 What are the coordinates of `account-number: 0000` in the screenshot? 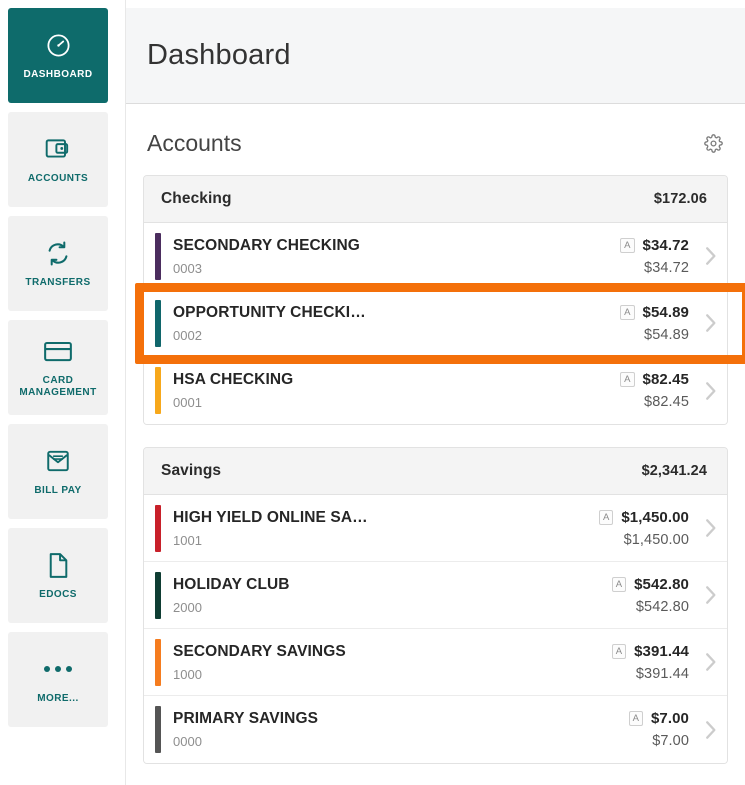 It's located at (187, 741).